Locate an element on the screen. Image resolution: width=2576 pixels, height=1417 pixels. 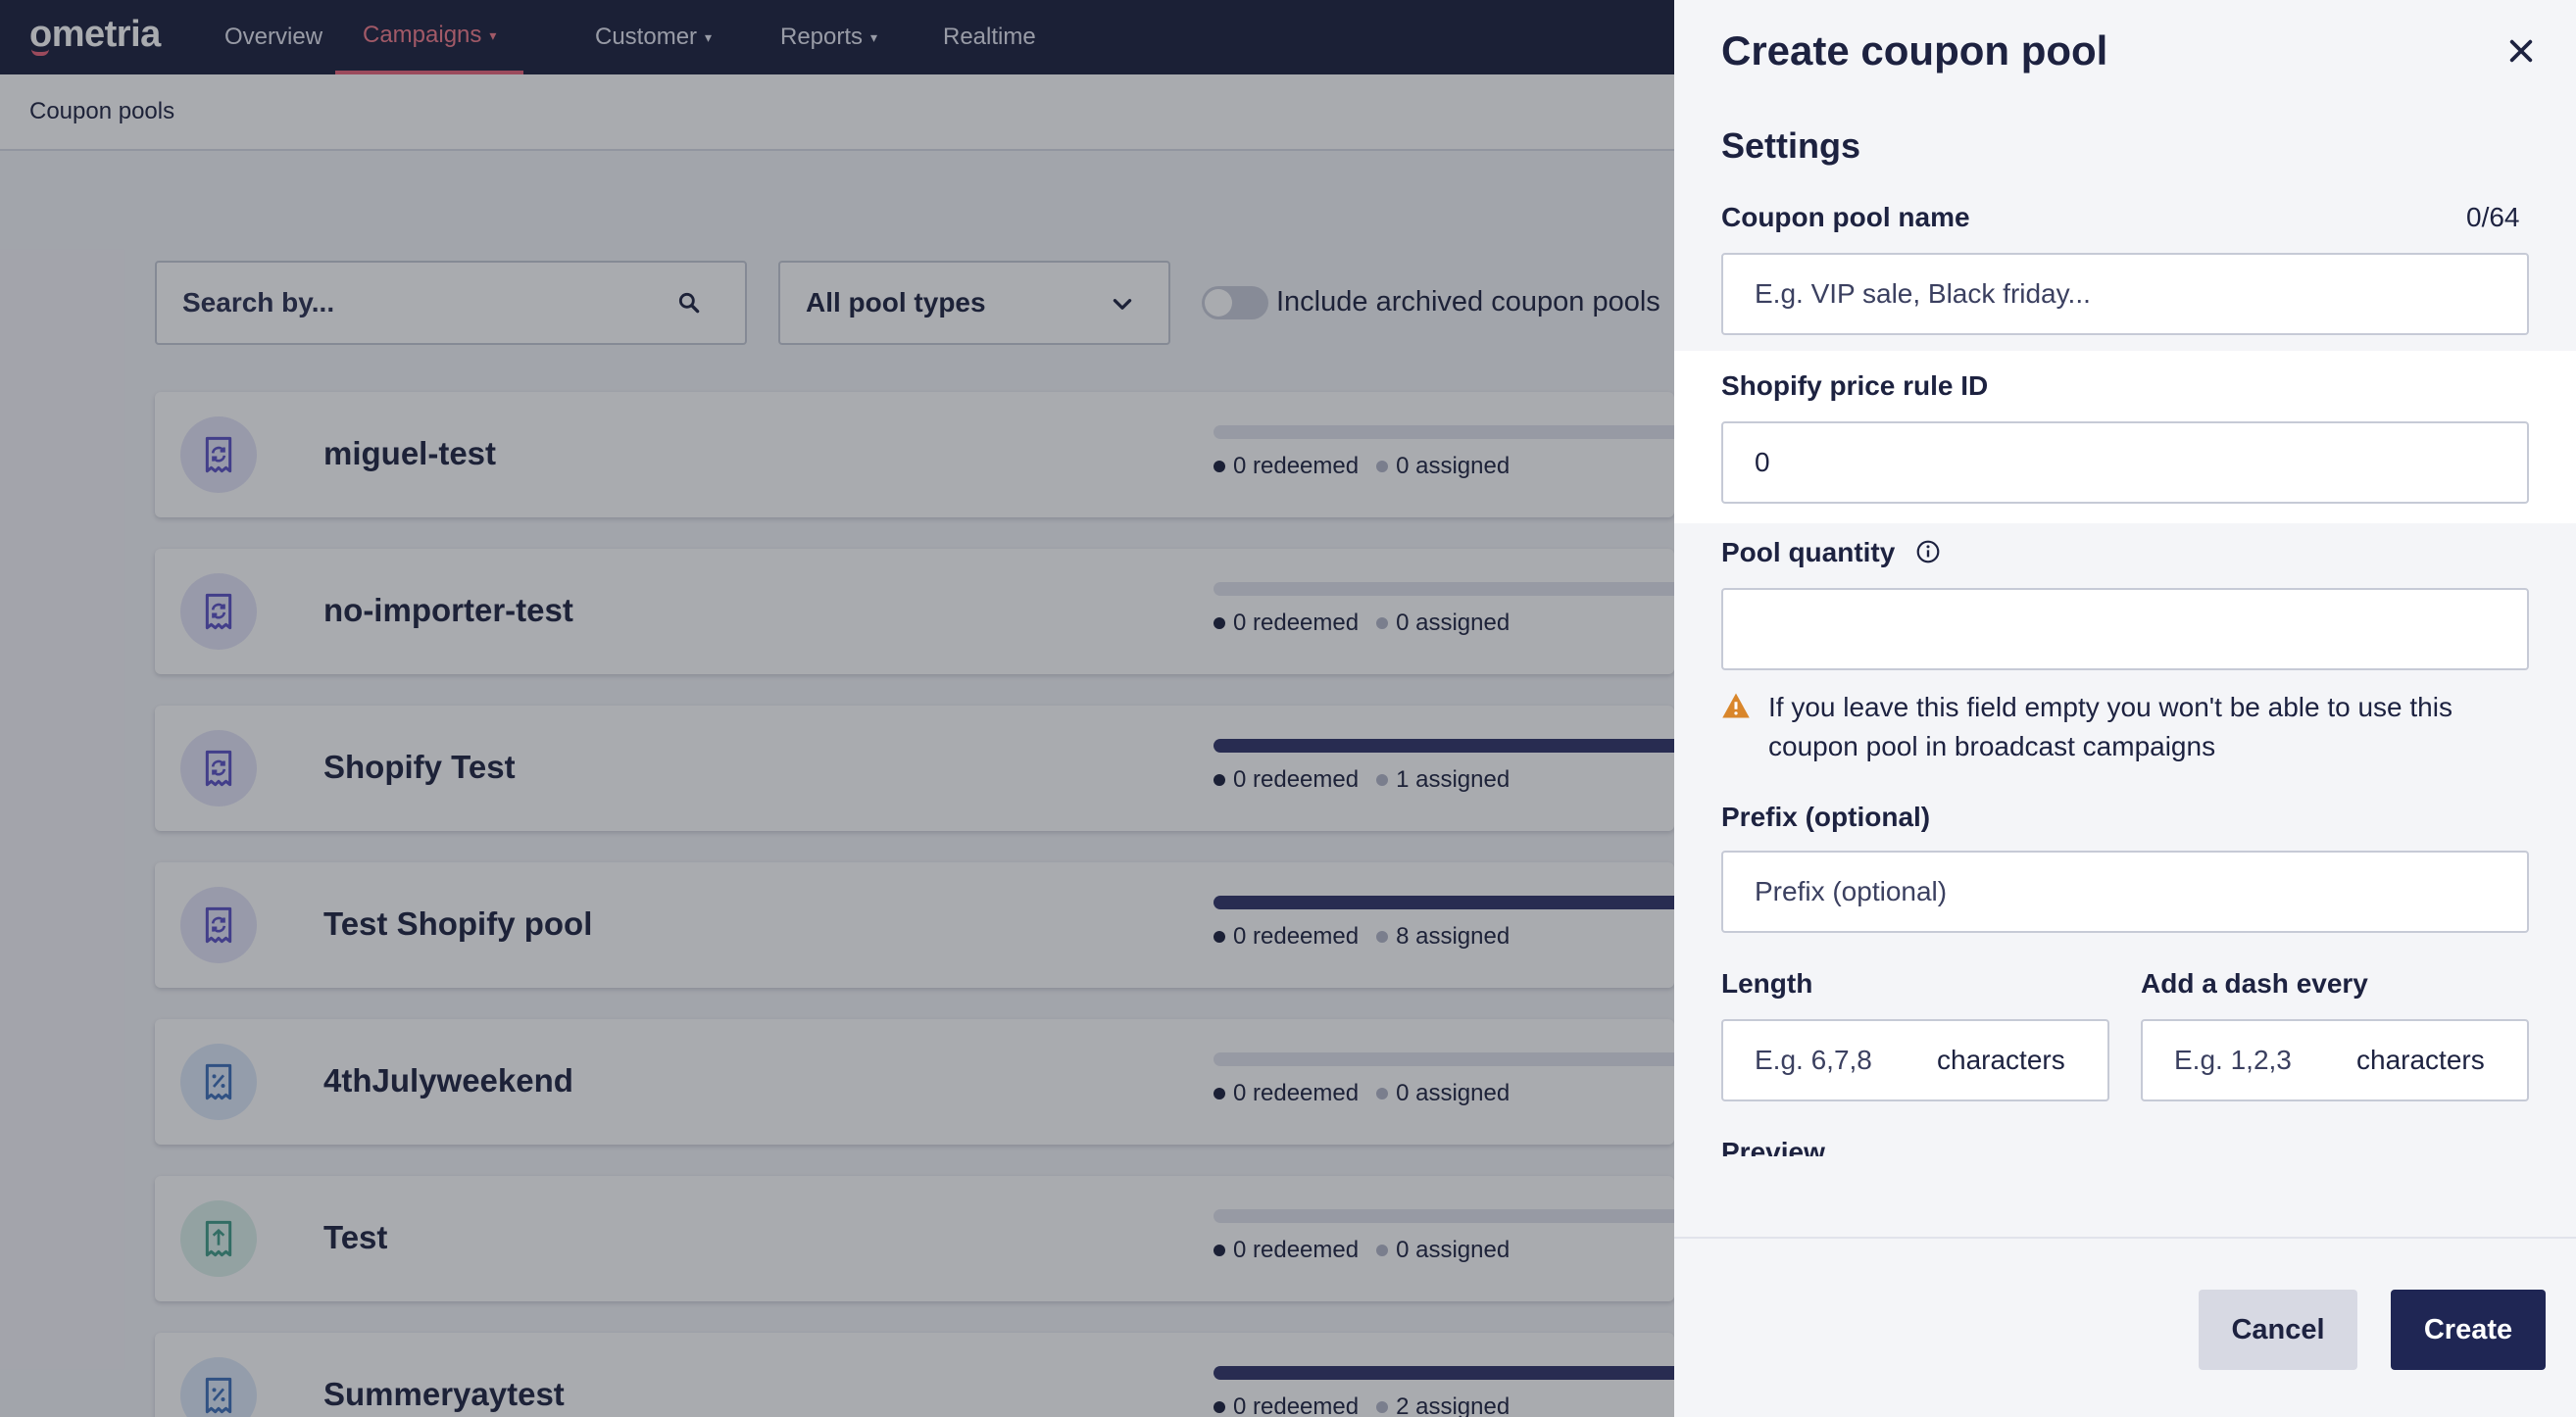
preview-section: Preview is located at coordinates (2123, 1146).